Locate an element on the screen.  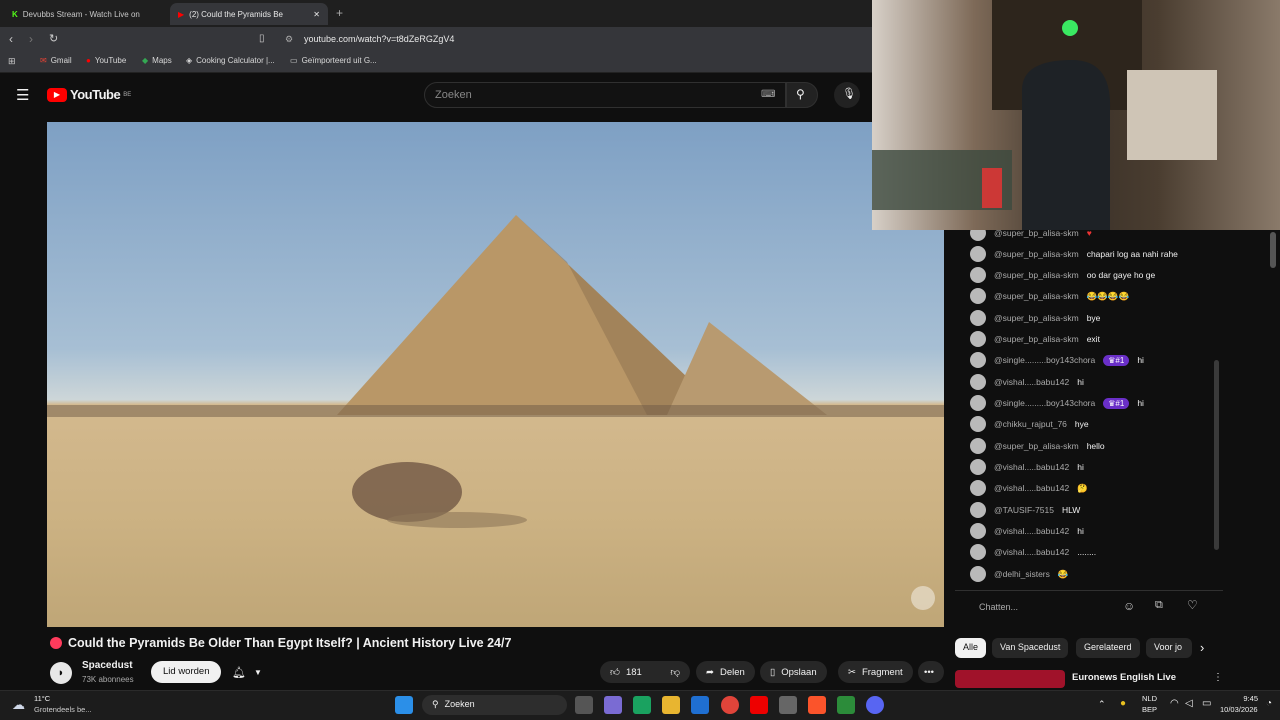
heart-icon: ♡ is located at coordinates (1192, 605).